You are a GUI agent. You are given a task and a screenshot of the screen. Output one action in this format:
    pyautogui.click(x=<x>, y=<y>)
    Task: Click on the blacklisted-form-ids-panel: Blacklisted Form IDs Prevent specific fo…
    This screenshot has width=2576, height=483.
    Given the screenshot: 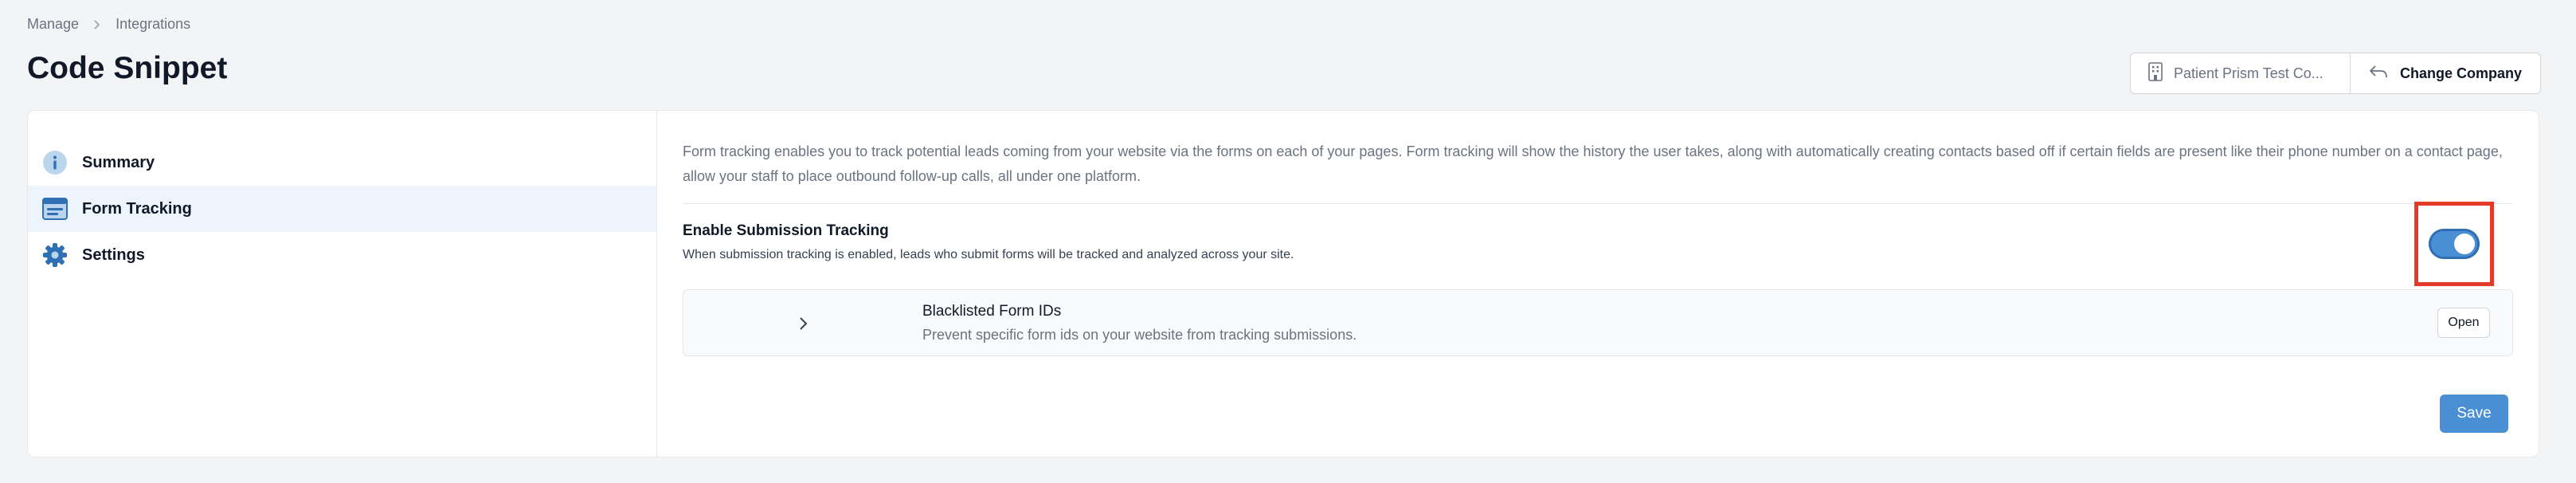 What is the action you would take?
    pyautogui.click(x=1598, y=322)
    